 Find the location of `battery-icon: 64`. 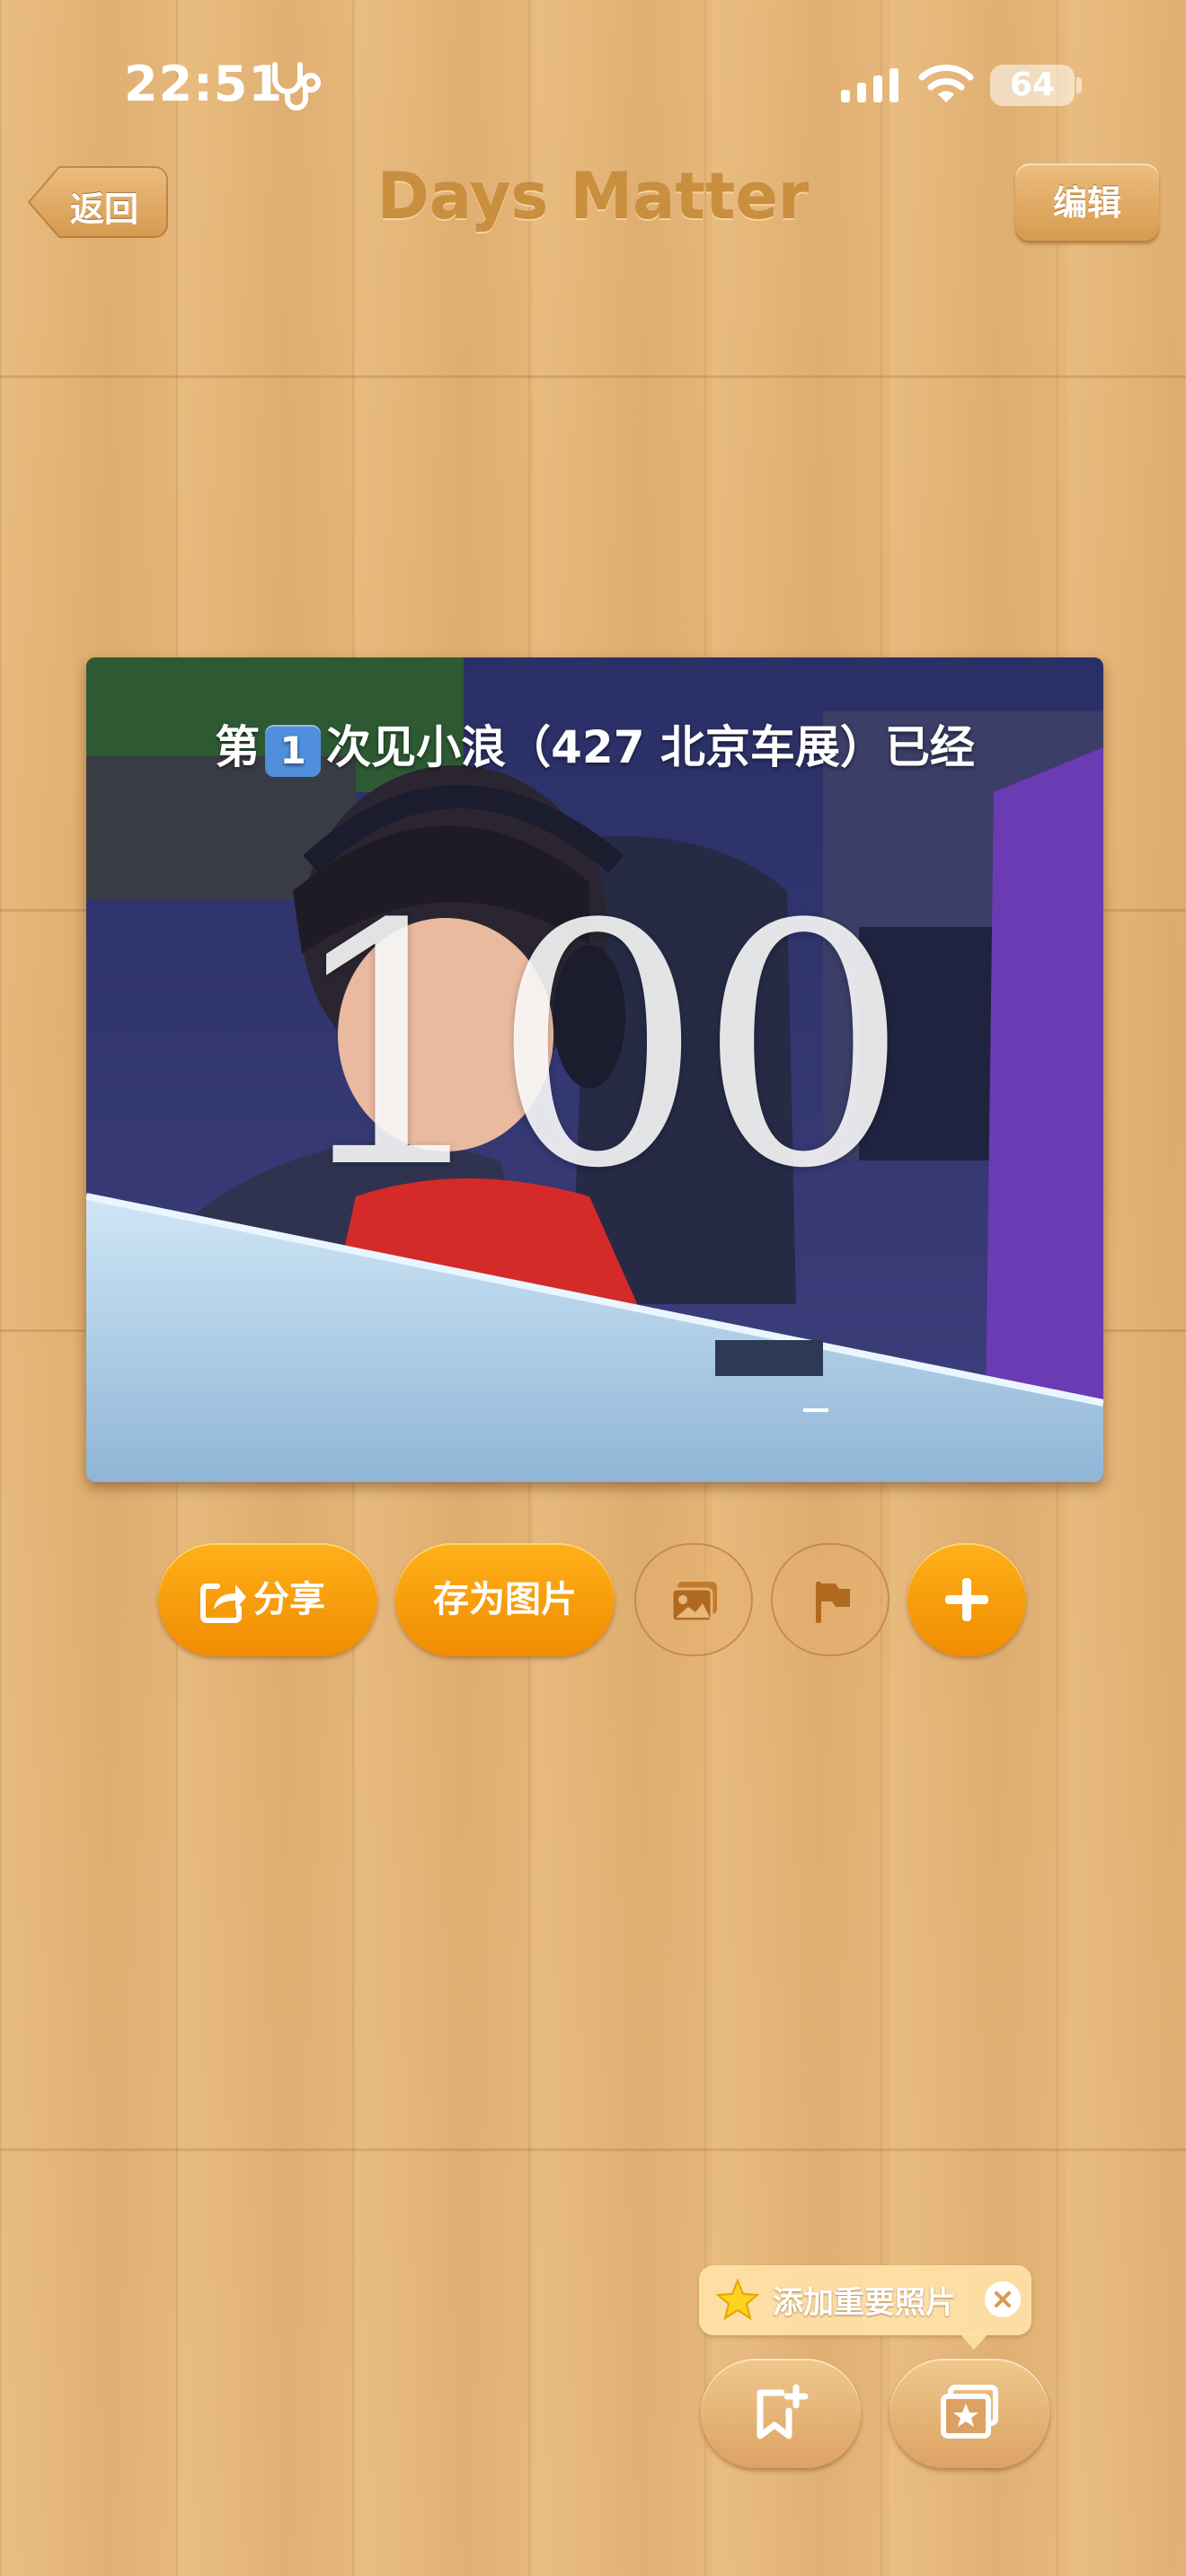

battery-icon: 64 is located at coordinates (1032, 85).